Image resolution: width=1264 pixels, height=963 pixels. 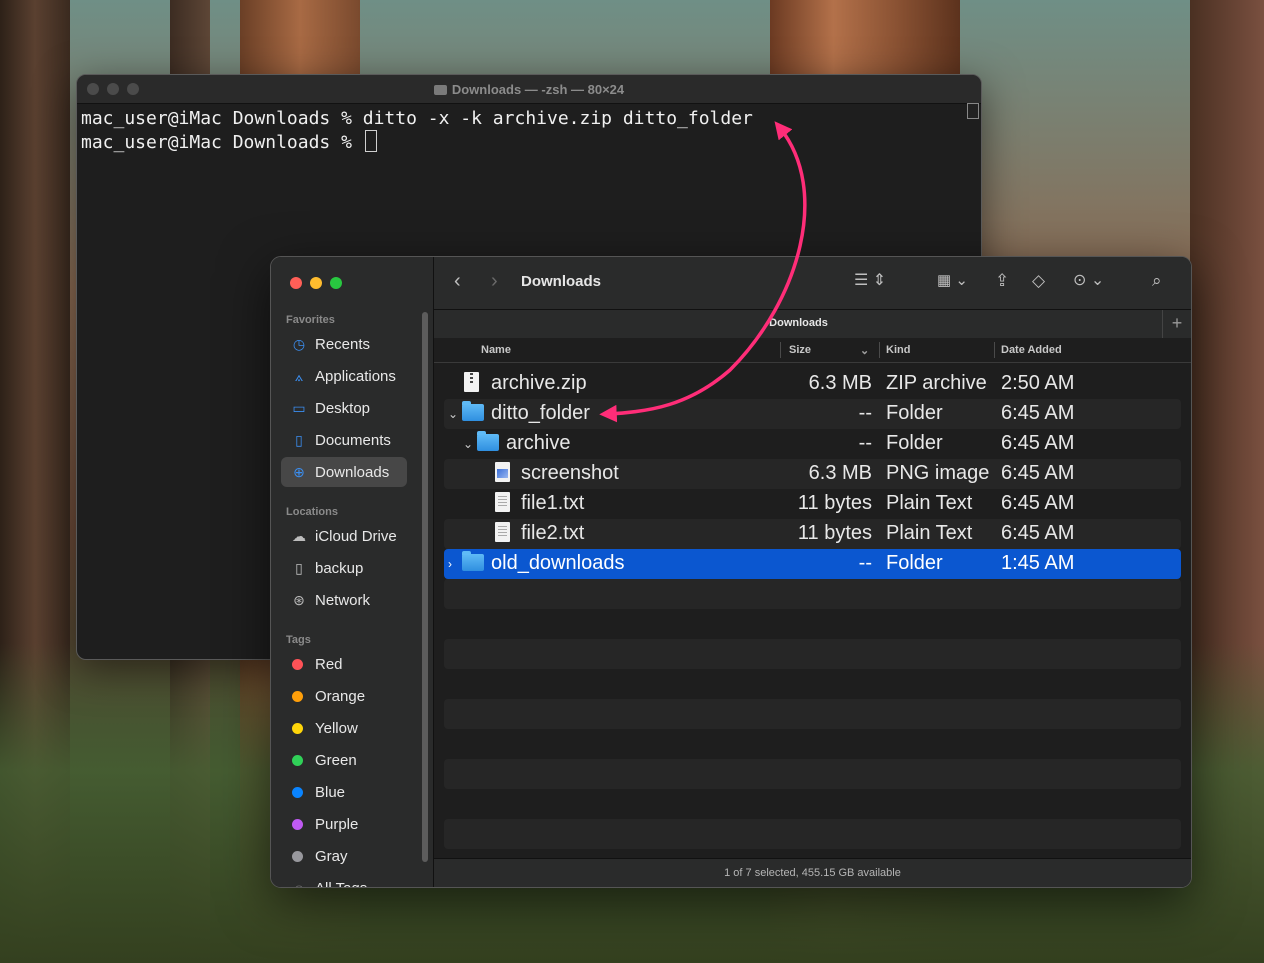 What do you see at coordinates (496, 350) in the screenshot?
I see `column-name: Name` at bounding box center [496, 350].